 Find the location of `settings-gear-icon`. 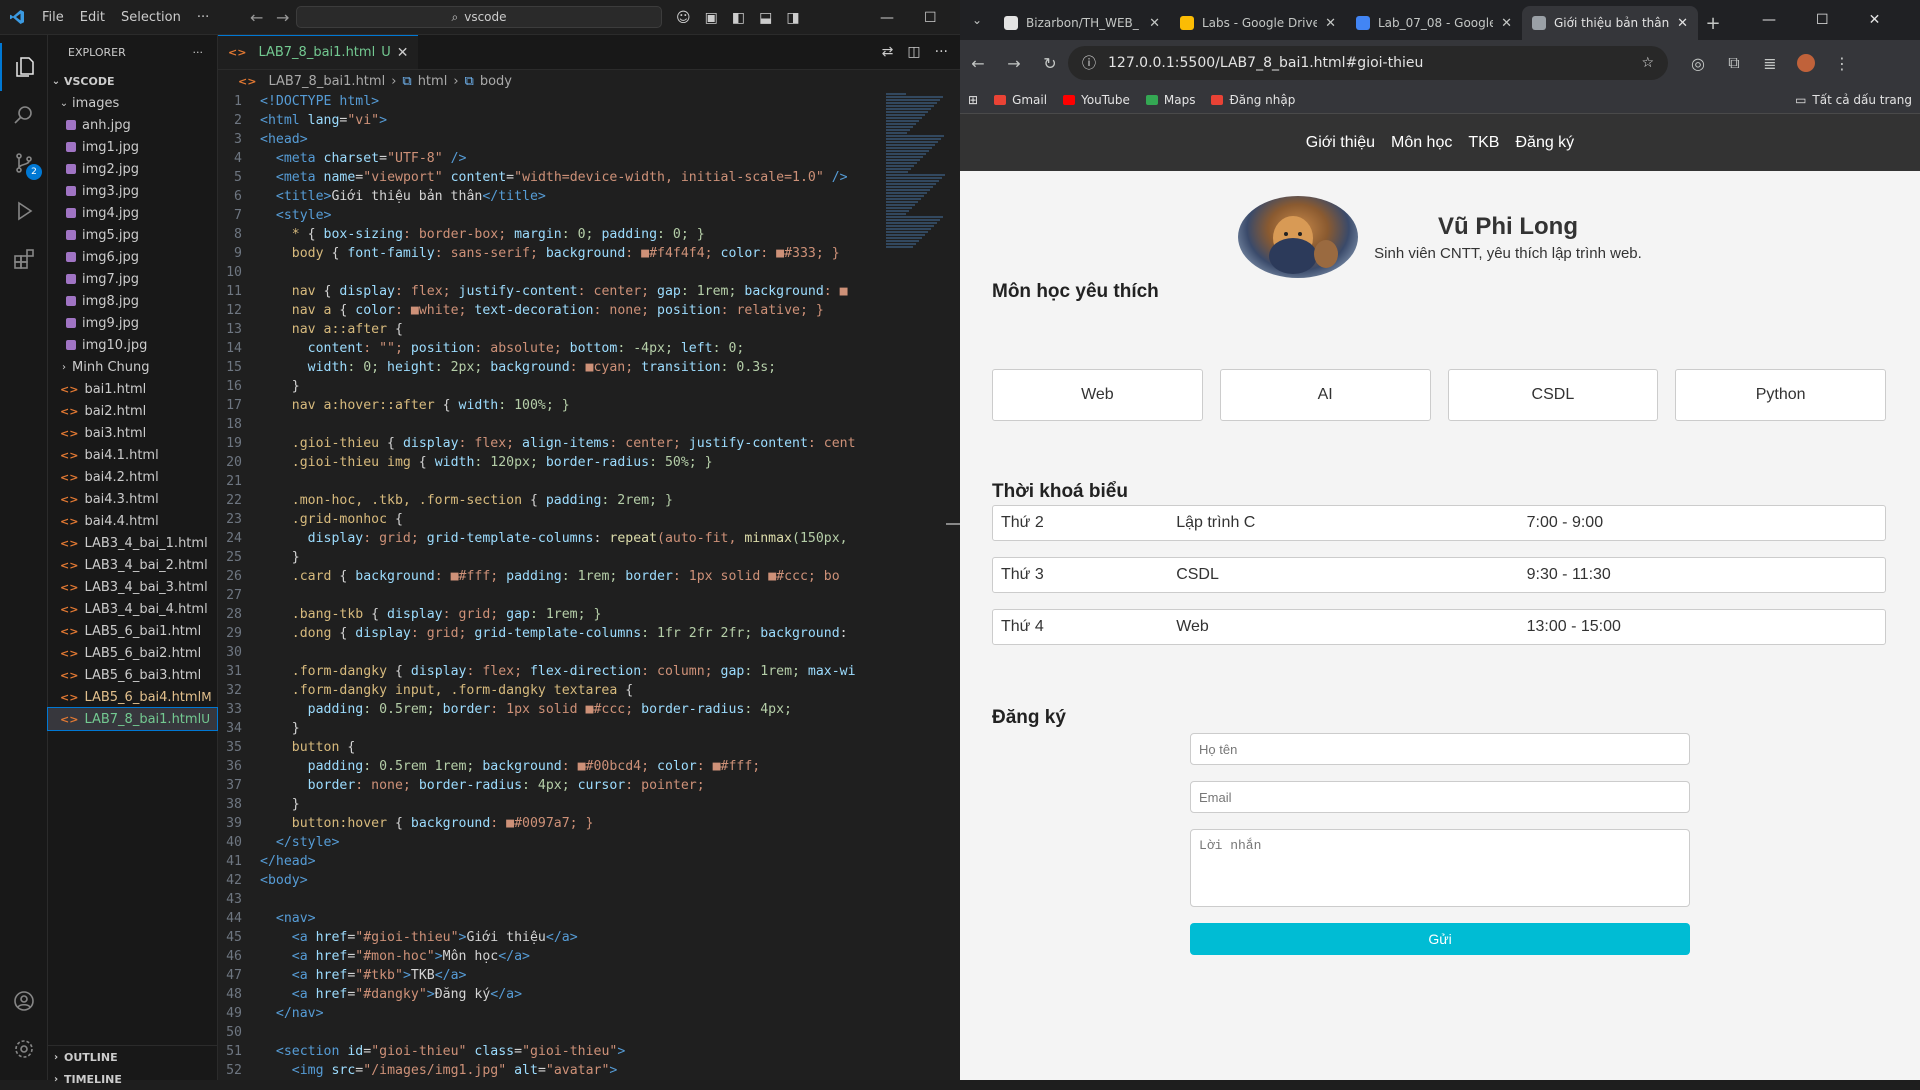

settings-gear-icon is located at coordinates (24, 1049).